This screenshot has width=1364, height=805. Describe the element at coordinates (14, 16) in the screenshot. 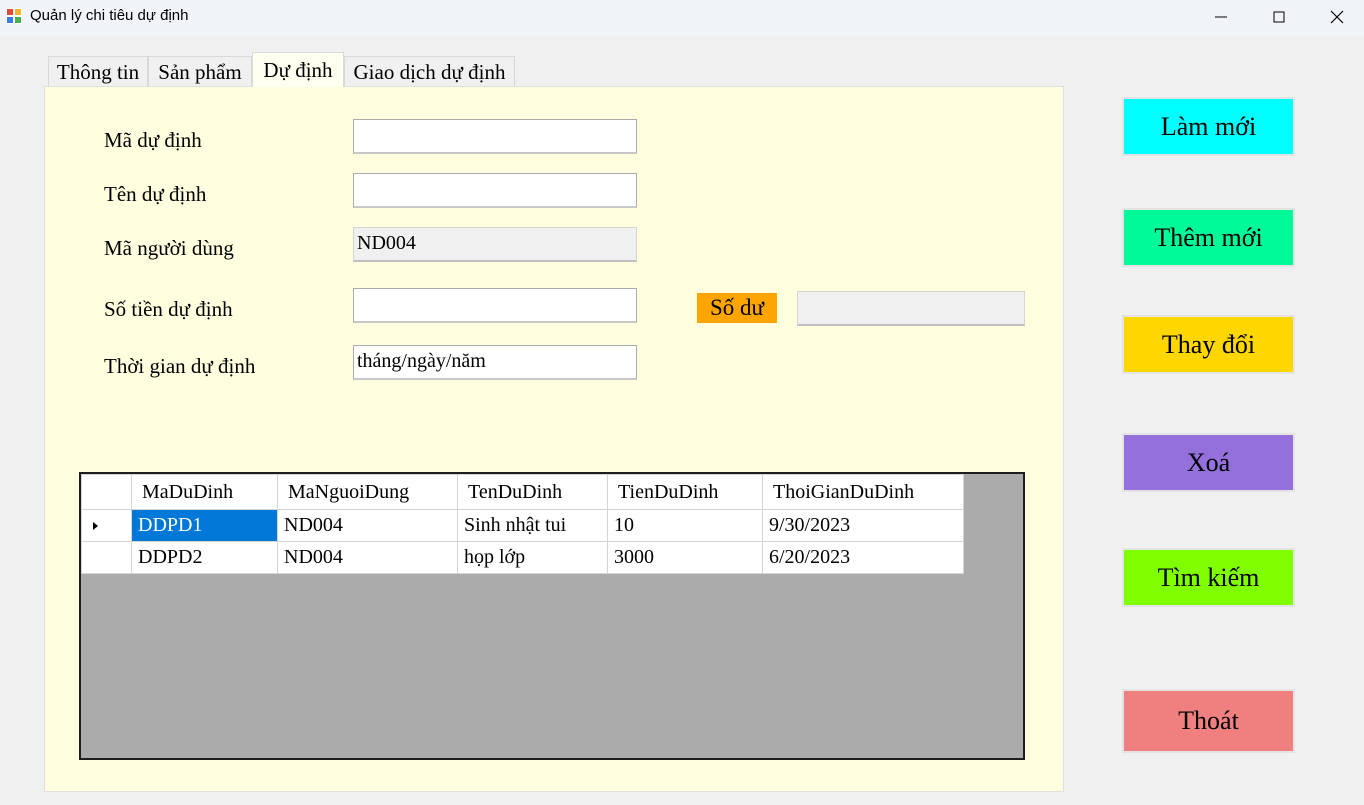

I see `app-icon` at that location.